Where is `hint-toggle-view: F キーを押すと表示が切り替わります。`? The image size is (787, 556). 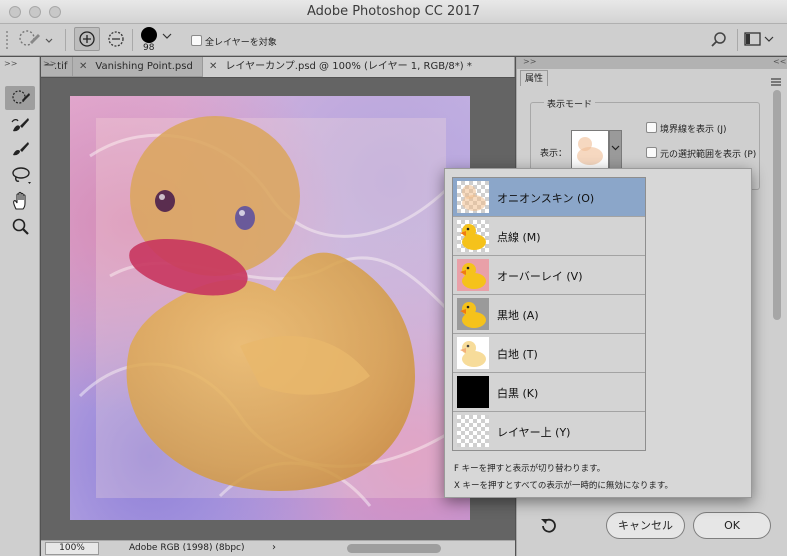 hint-toggle-view: F キーを押すと表示が切り替わります。 is located at coordinates (530, 469).